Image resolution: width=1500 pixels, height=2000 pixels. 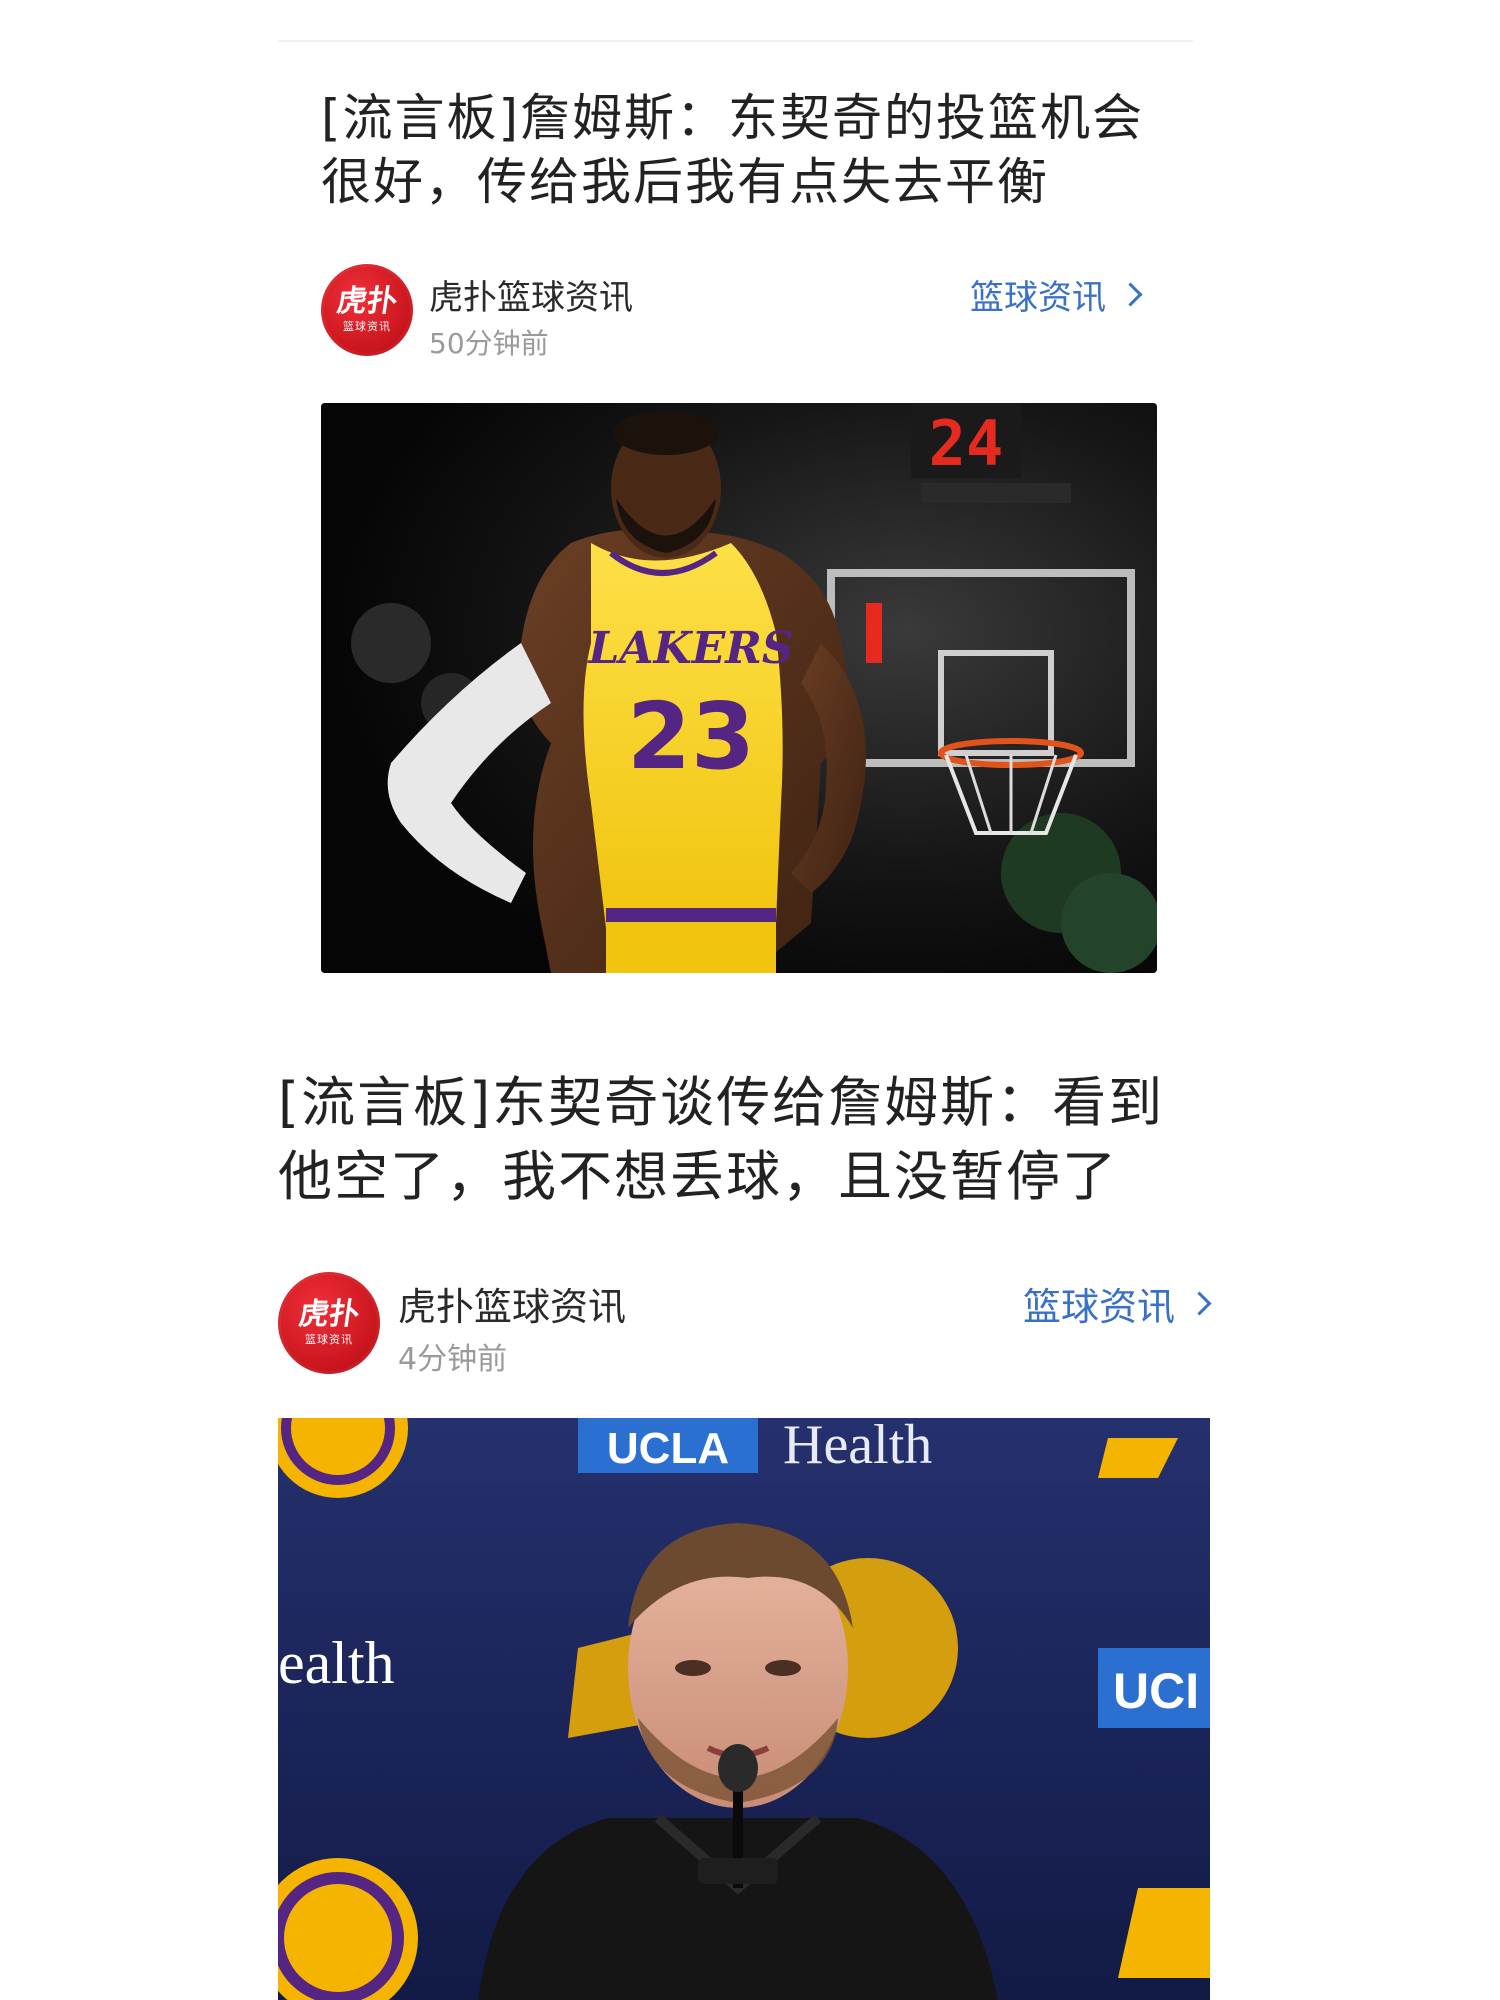 What do you see at coordinates (735, 41) in the screenshot?
I see `top-divider` at bounding box center [735, 41].